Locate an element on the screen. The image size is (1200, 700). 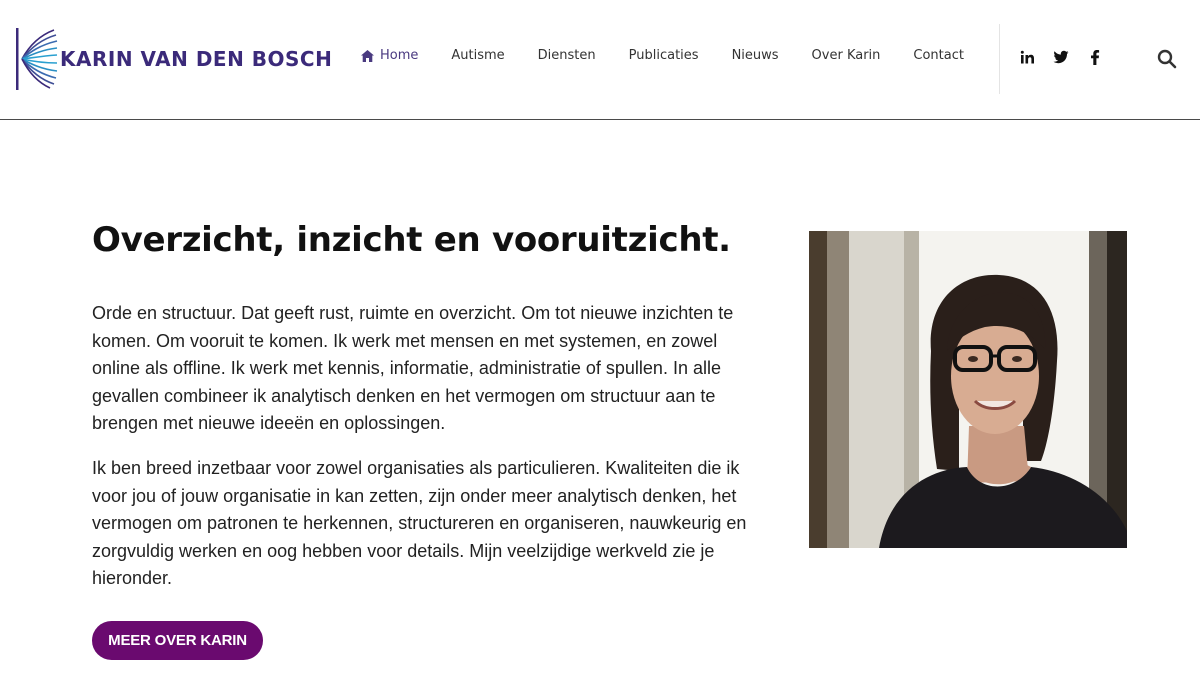
header-divider is located at coordinates (999, 59).